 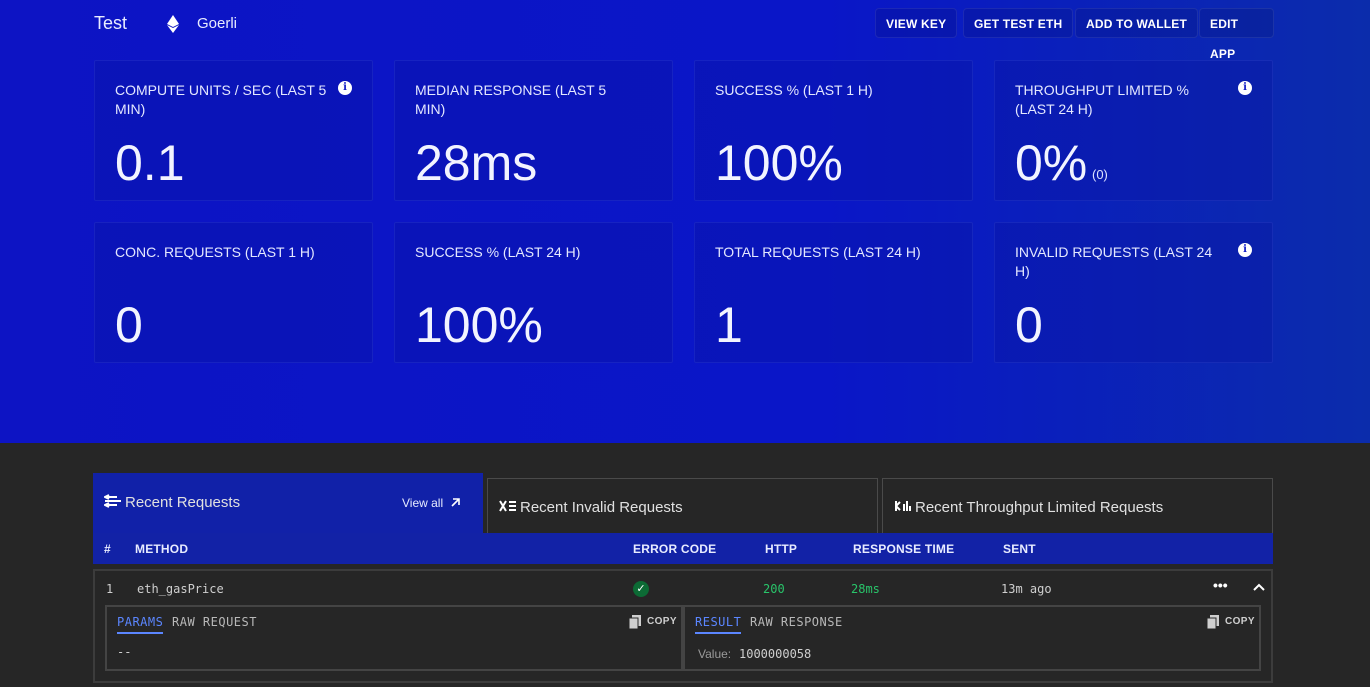 What do you see at coordinates (124, 652) in the screenshot?
I see `params-value: --` at bounding box center [124, 652].